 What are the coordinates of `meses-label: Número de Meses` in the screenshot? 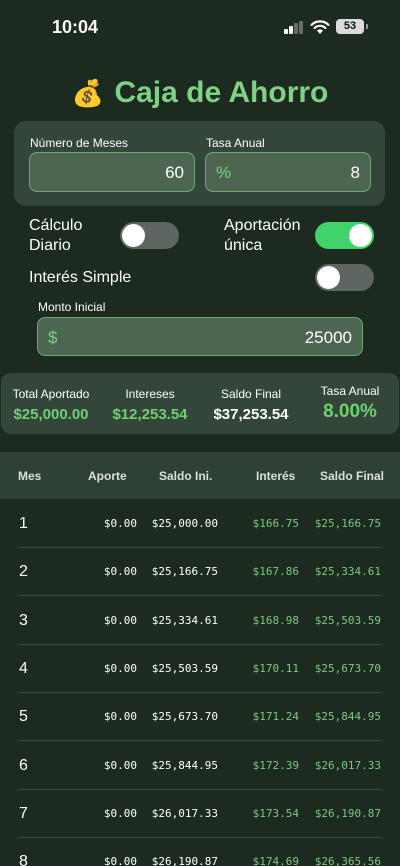 It's located at (79, 143).